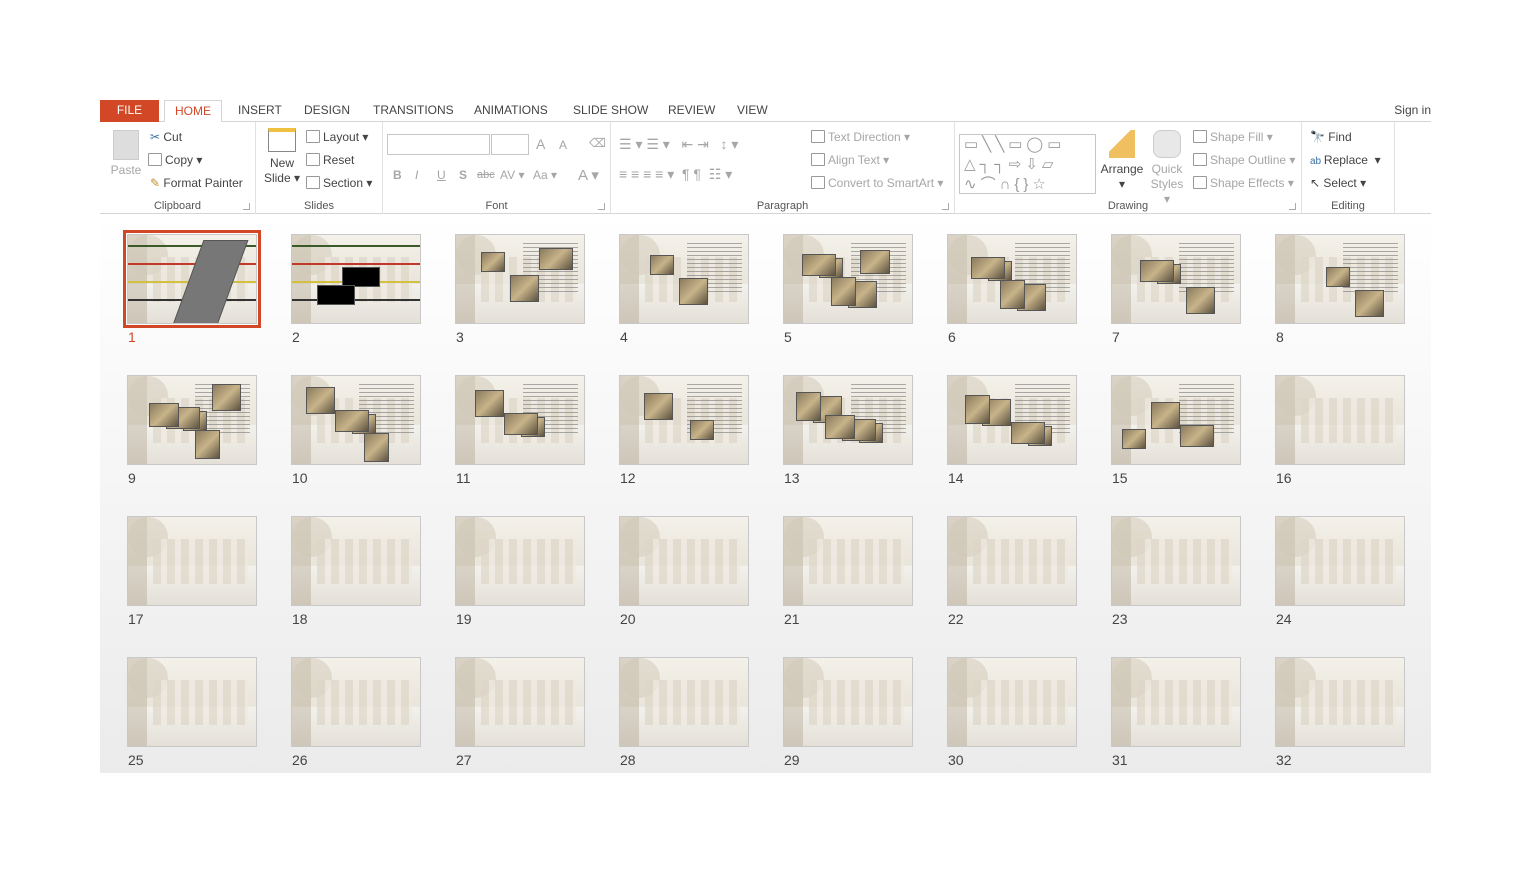 This screenshot has width=1531, height=873. I want to click on strikethrough-button: abc, so click(486, 175).